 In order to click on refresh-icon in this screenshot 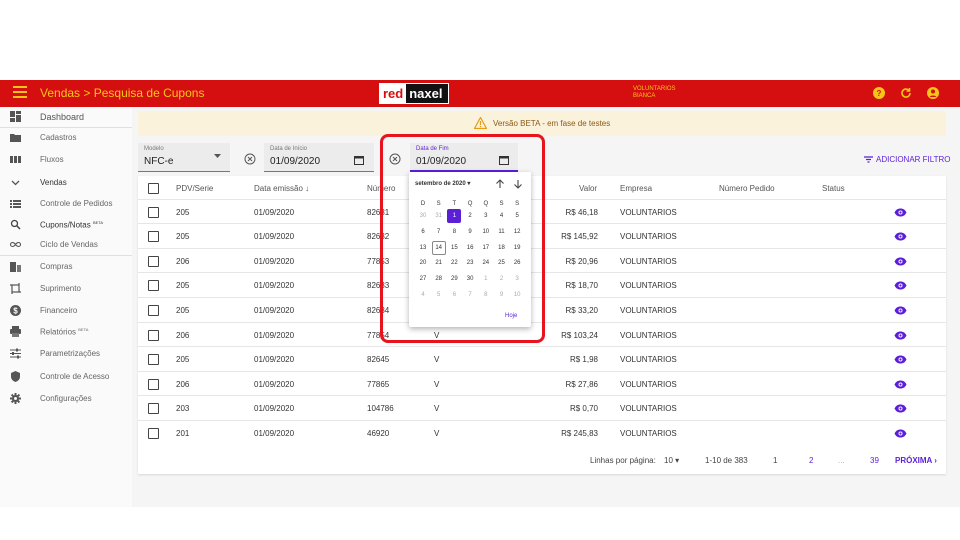, I will do `click(906, 93)`.